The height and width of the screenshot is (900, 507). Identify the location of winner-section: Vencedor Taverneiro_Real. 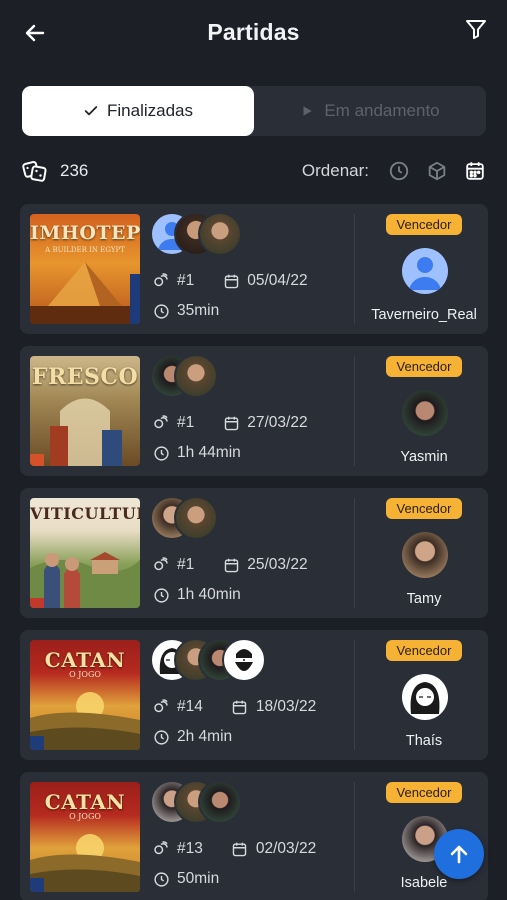
(424, 269).